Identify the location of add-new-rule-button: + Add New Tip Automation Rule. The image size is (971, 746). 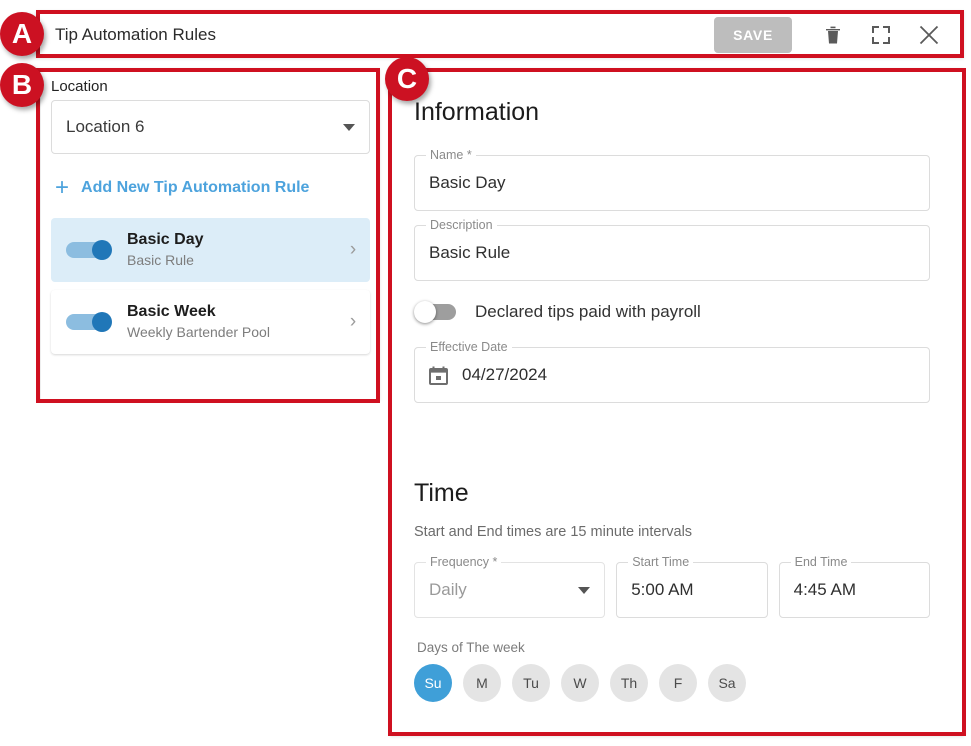
(210, 186).